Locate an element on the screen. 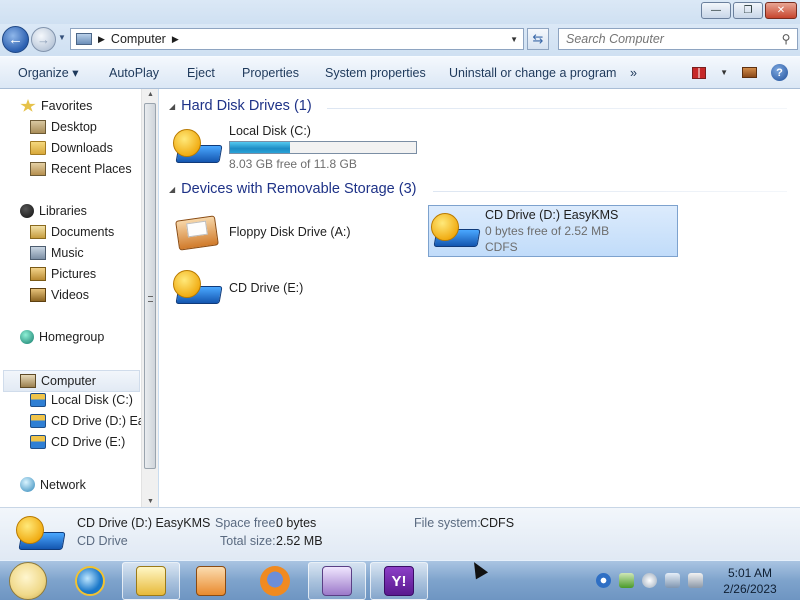 The image size is (800, 600). sidebar-item-label: CD Drive (E:) is located at coordinates (88, 442).